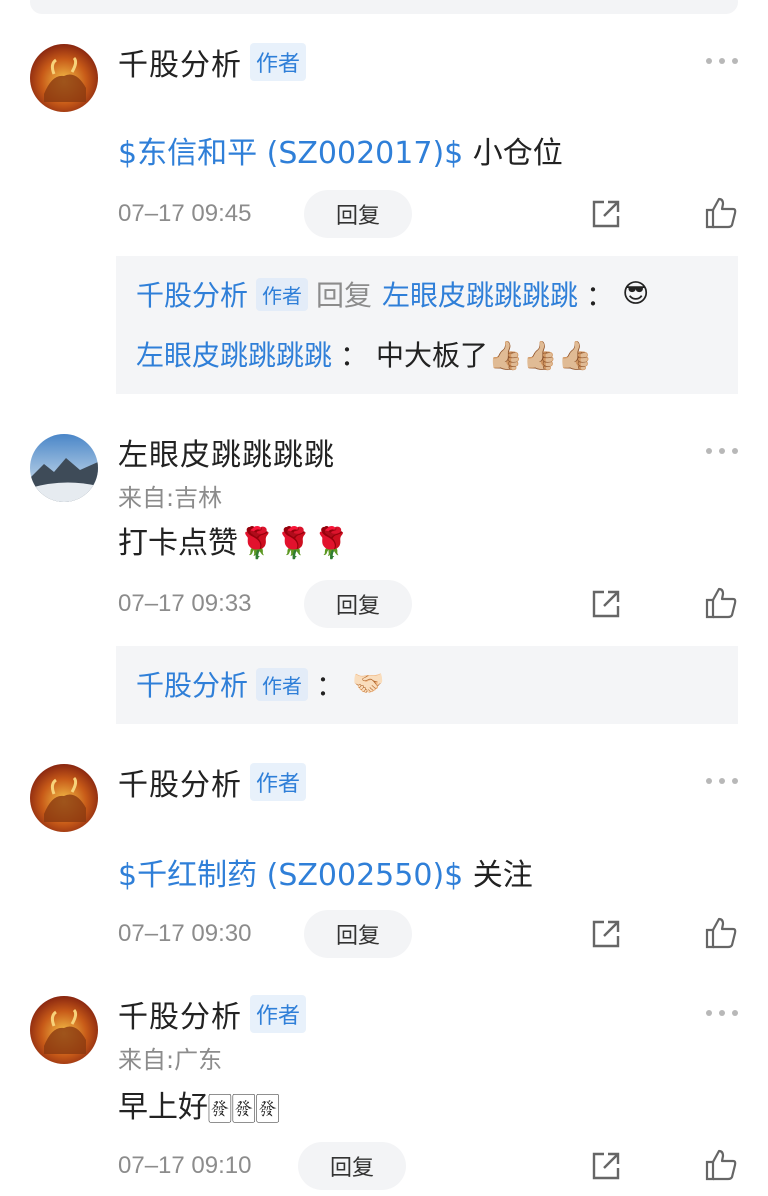 The width and height of the screenshot is (768, 1196). Describe the element at coordinates (234, 543) in the screenshot. I see `comment-body: 打卡点赞🌹🌹🌹` at that location.